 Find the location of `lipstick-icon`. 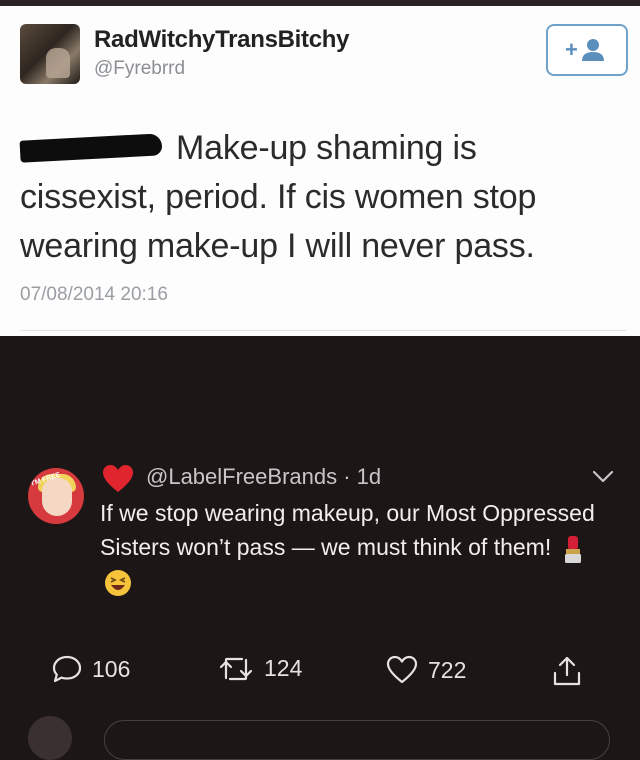

lipstick-icon is located at coordinates (572, 549).